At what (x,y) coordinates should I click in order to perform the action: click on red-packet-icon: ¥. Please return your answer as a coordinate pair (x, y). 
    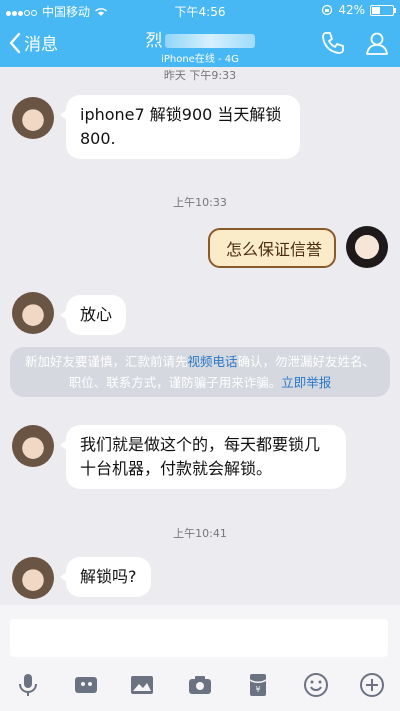
    Looking at the image, I should click on (258, 685).